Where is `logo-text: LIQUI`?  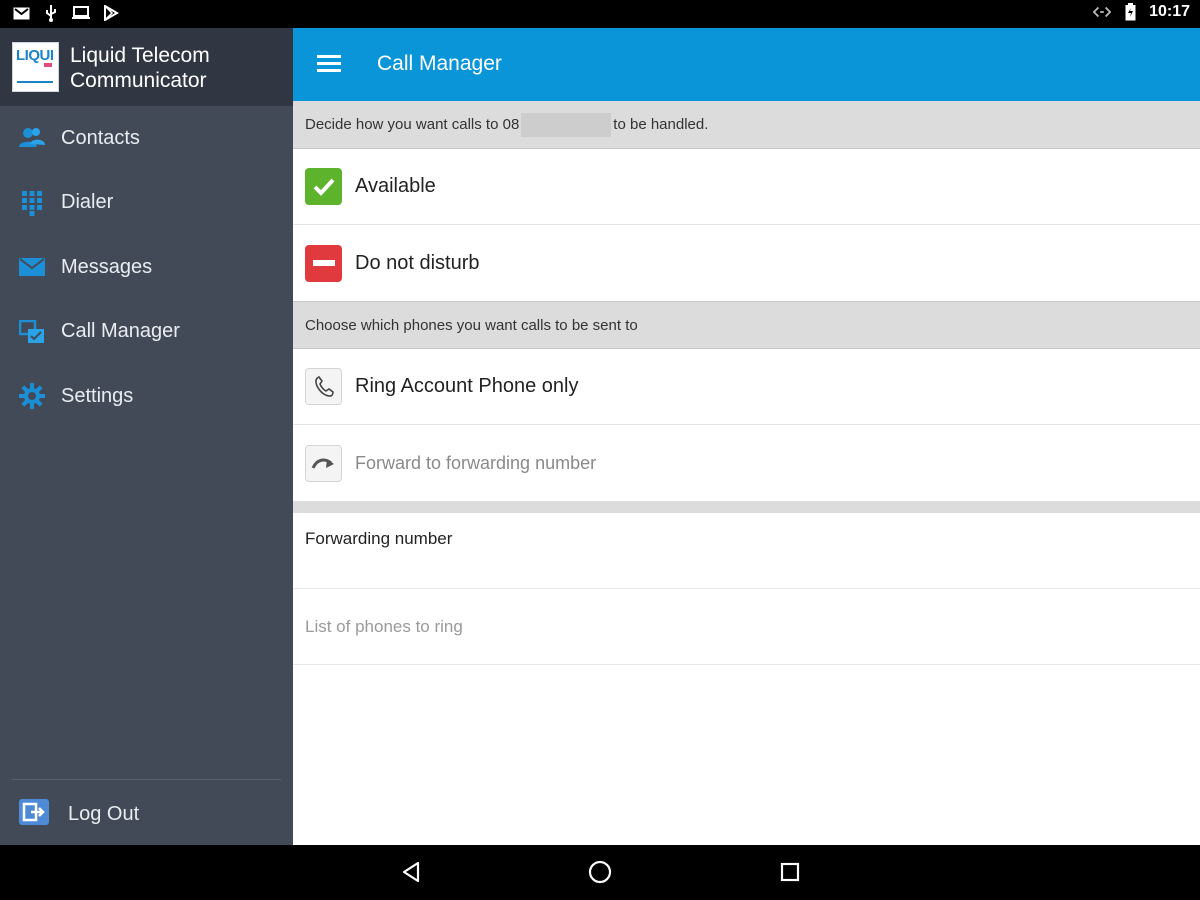
logo-text: LIQUI is located at coordinates (35, 55).